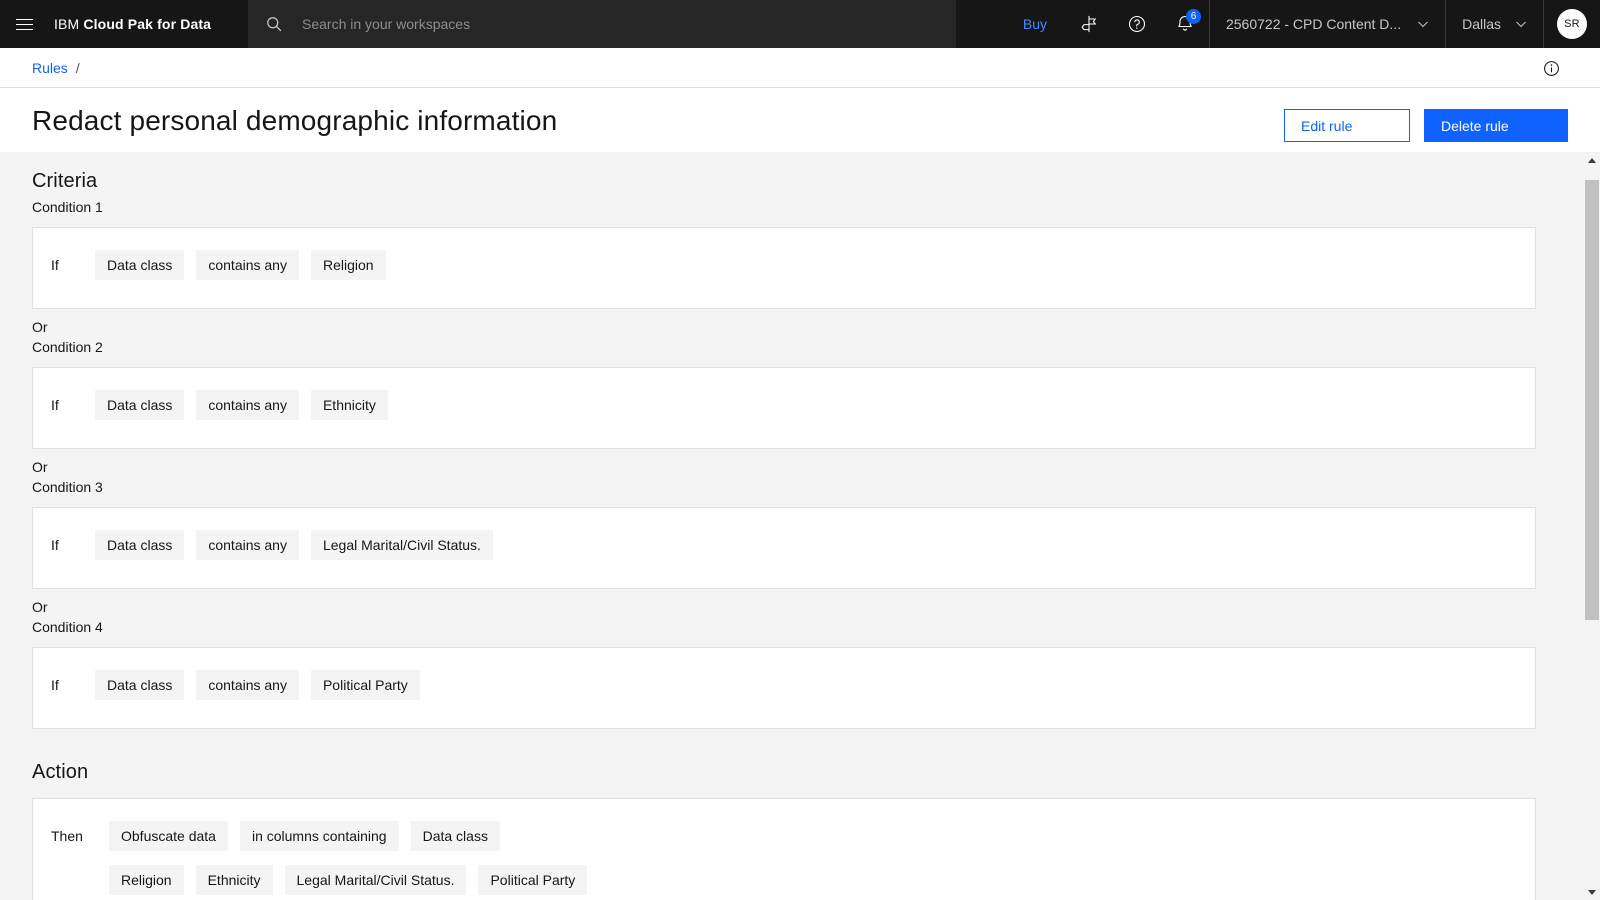 This screenshot has height=900, width=1600. Describe the element at coordinates (65, 181) in the screenshot. I see `criteria-heading: Criteria` at that location.